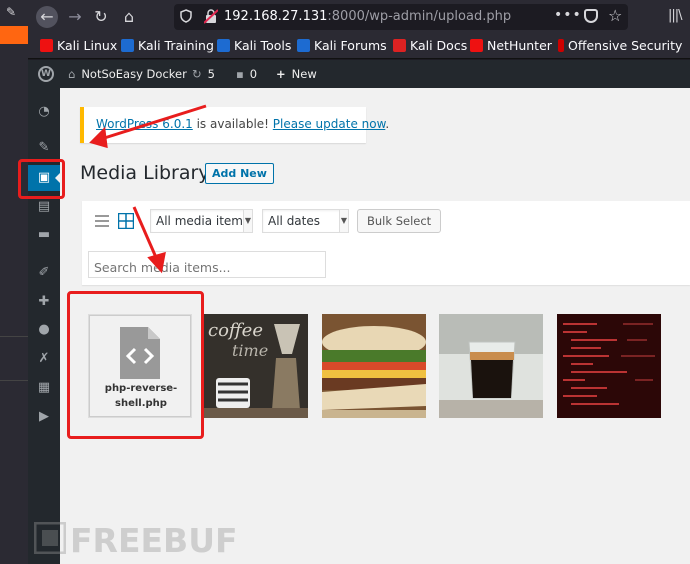  Describe the element at coordinates (148, 189) in the screenshot. I see `annotation-arrows` at that location.